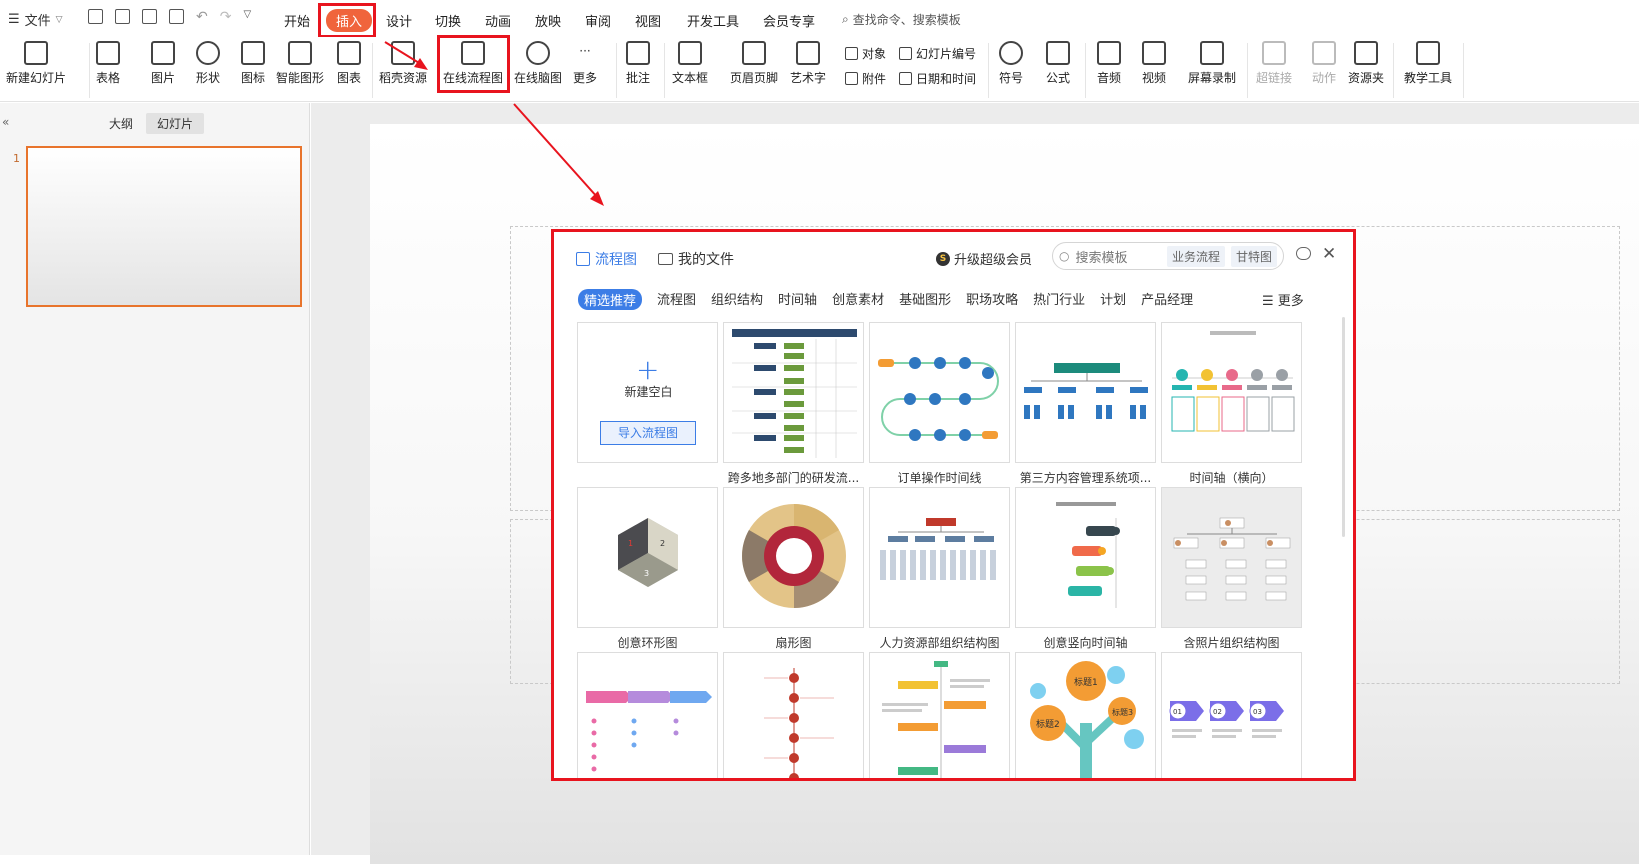 This screenshot has height=864, width=1639. What do you see at coordinates (797, 299) in the screenshot?
I see `category-timeline: 时间轴` at bounding box center [797, 299].